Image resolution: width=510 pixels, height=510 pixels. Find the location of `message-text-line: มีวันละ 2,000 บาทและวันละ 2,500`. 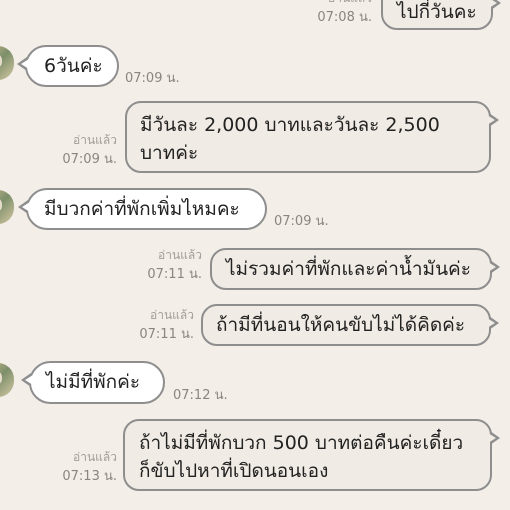

message-text-line: มีวันละ 2,000 บาทและวันละ 2,500 is located at coordinates (290, 125).